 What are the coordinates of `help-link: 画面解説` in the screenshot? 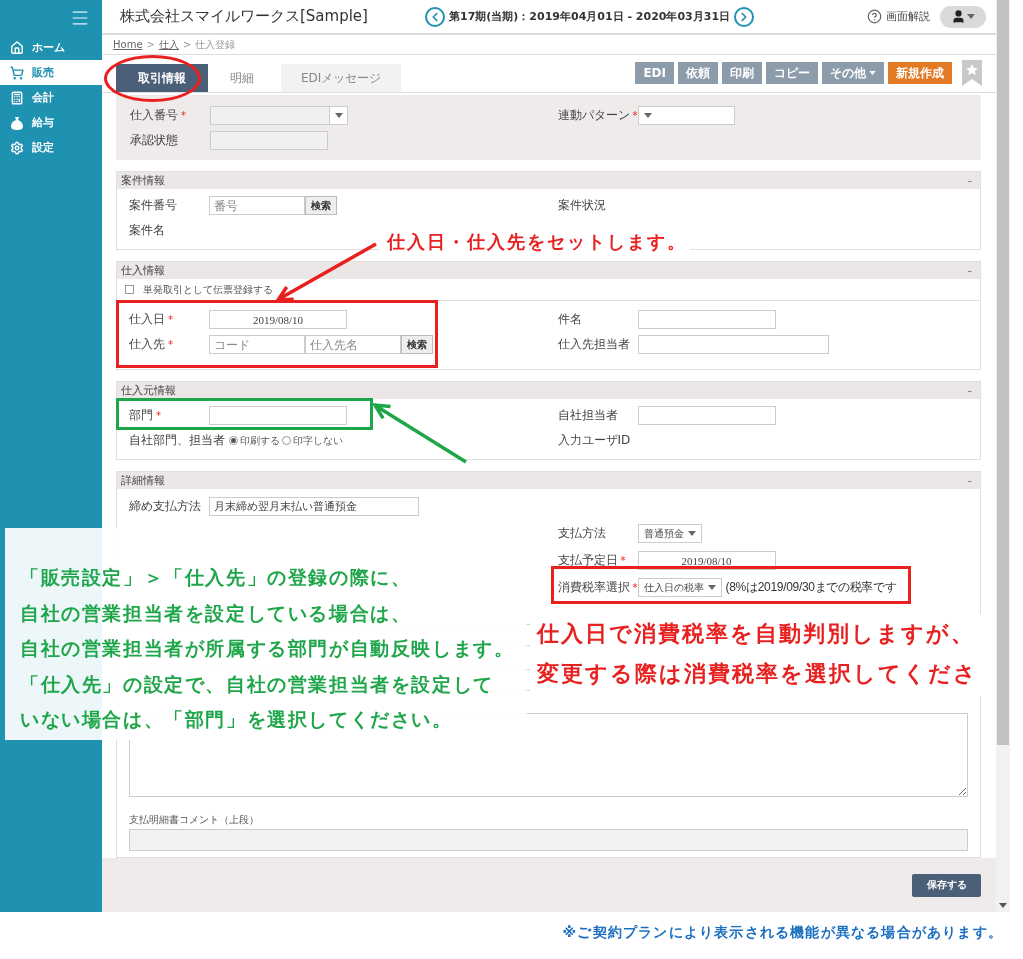 It's located at (898, 16).